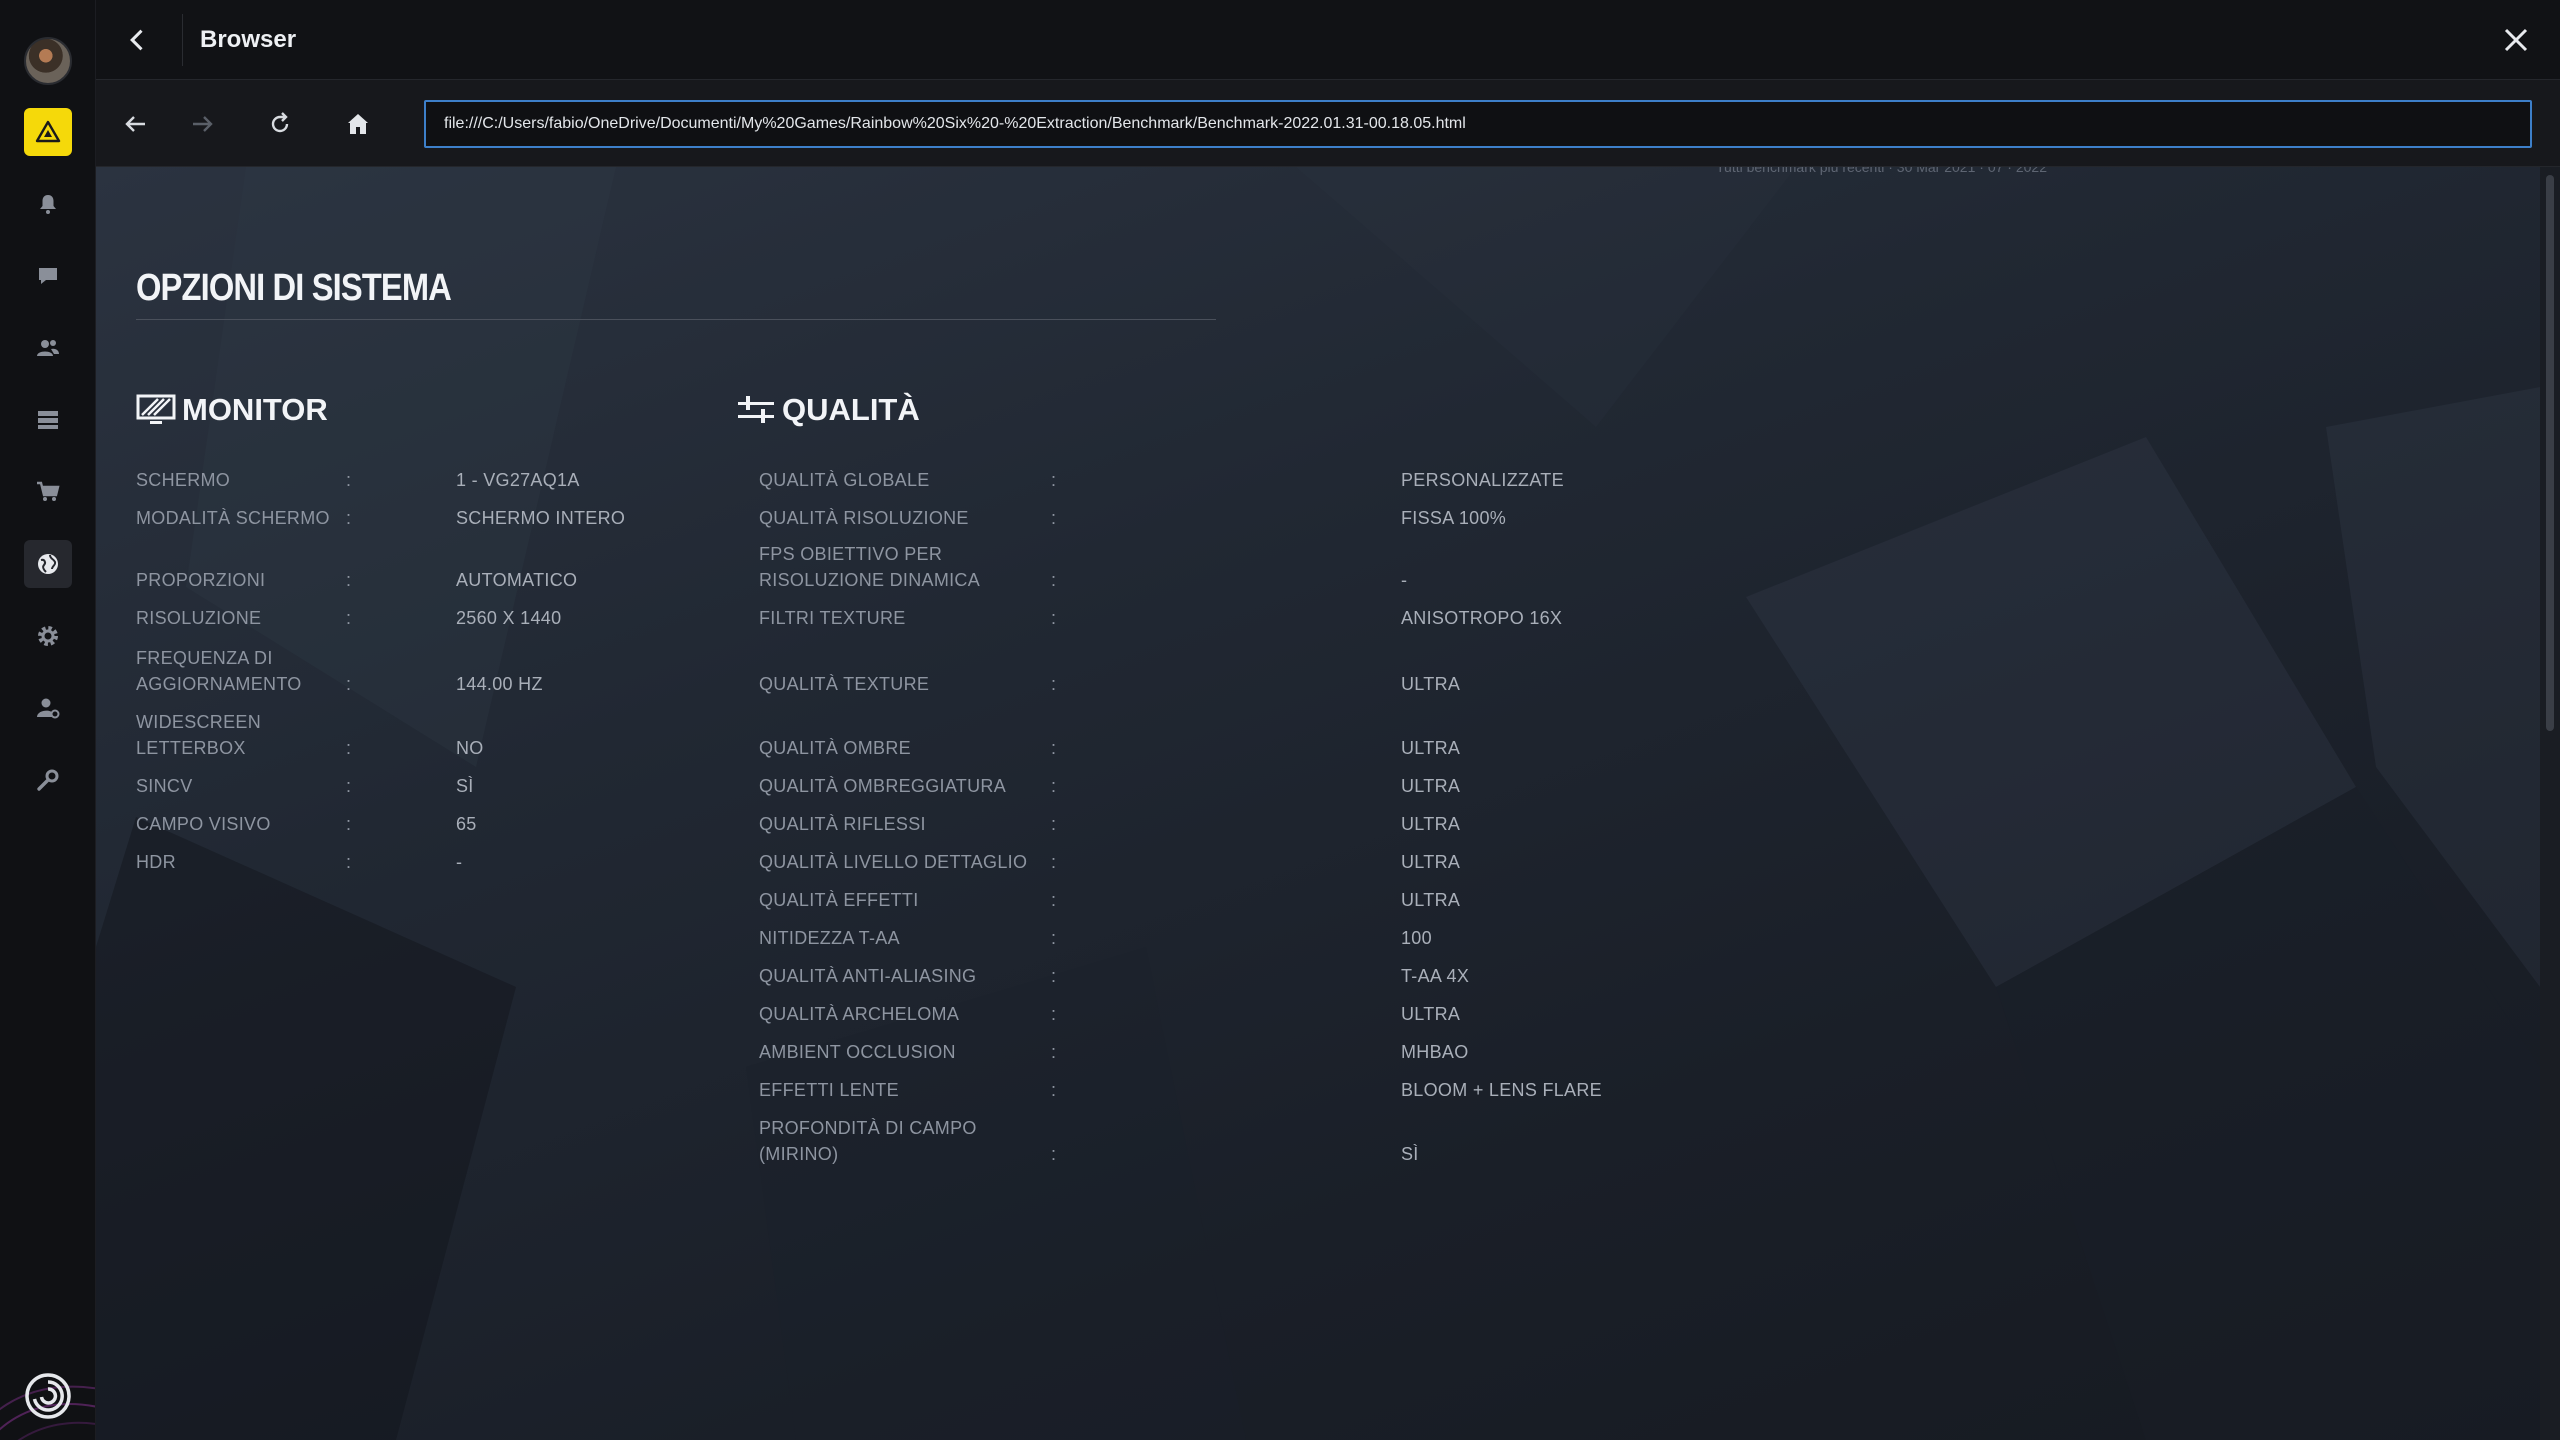  I want to click on ubisoft-logo-icon, so click(48, 1396).